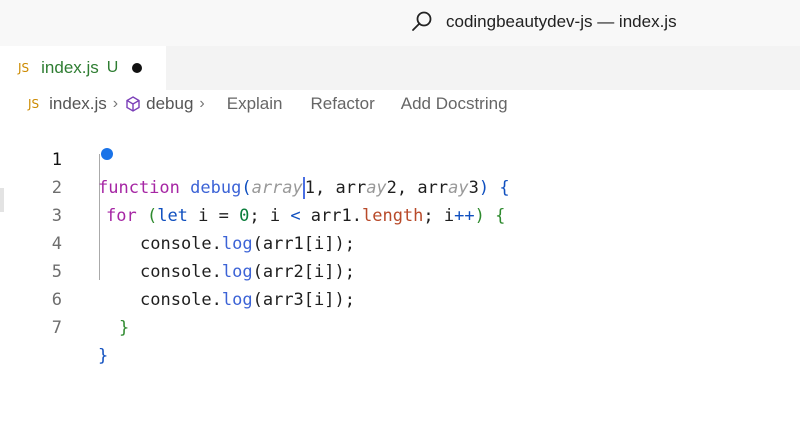 Image resolution: width=800 pixels, height=430 pixels. I want to click on untracked-status: U, so click(112, 67).